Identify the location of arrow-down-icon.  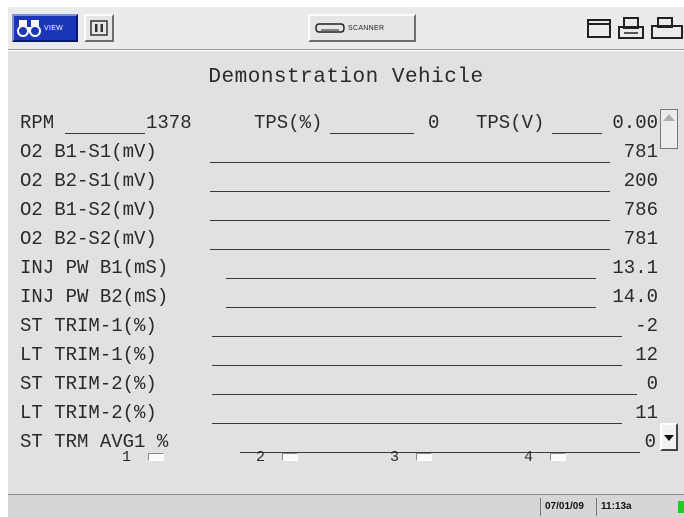
(669, 438).